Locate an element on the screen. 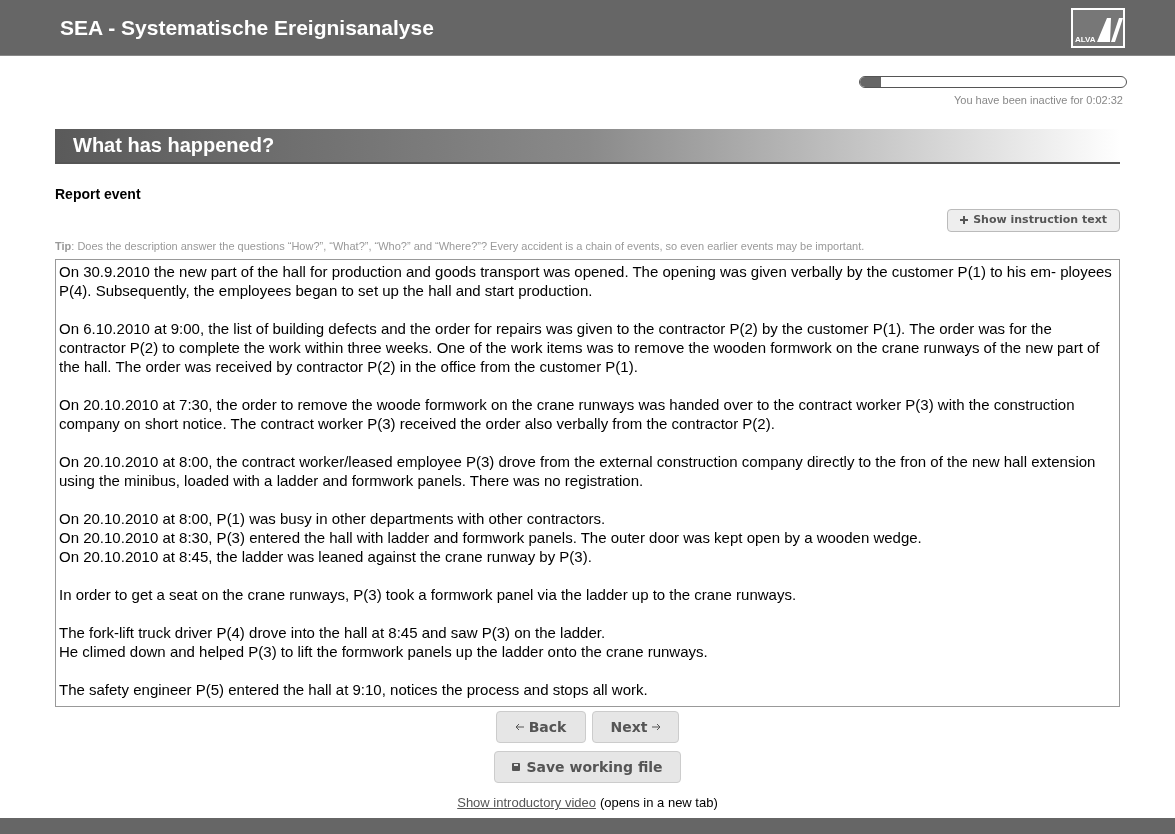 The width and height of the screenshot is (1175, 834). plus-icon is located at coordinates (964, 220).